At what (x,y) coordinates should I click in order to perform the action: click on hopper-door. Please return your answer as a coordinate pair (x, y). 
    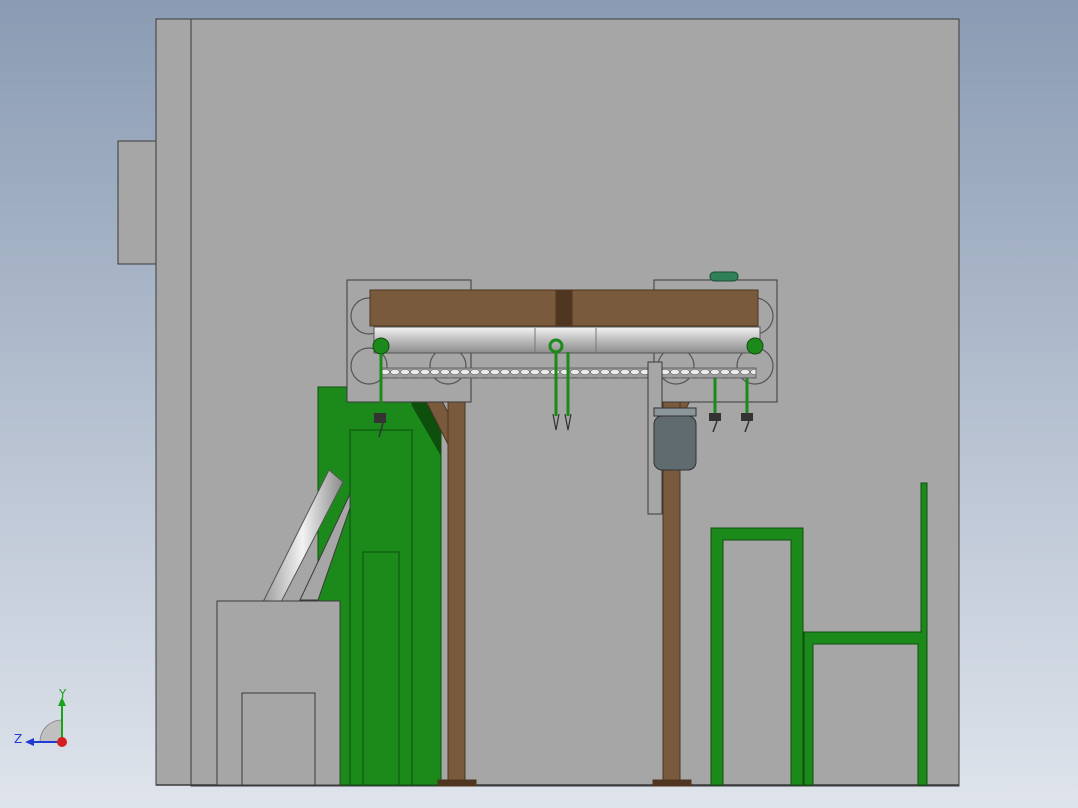
    Looking at the image, I should click on (381, 668).